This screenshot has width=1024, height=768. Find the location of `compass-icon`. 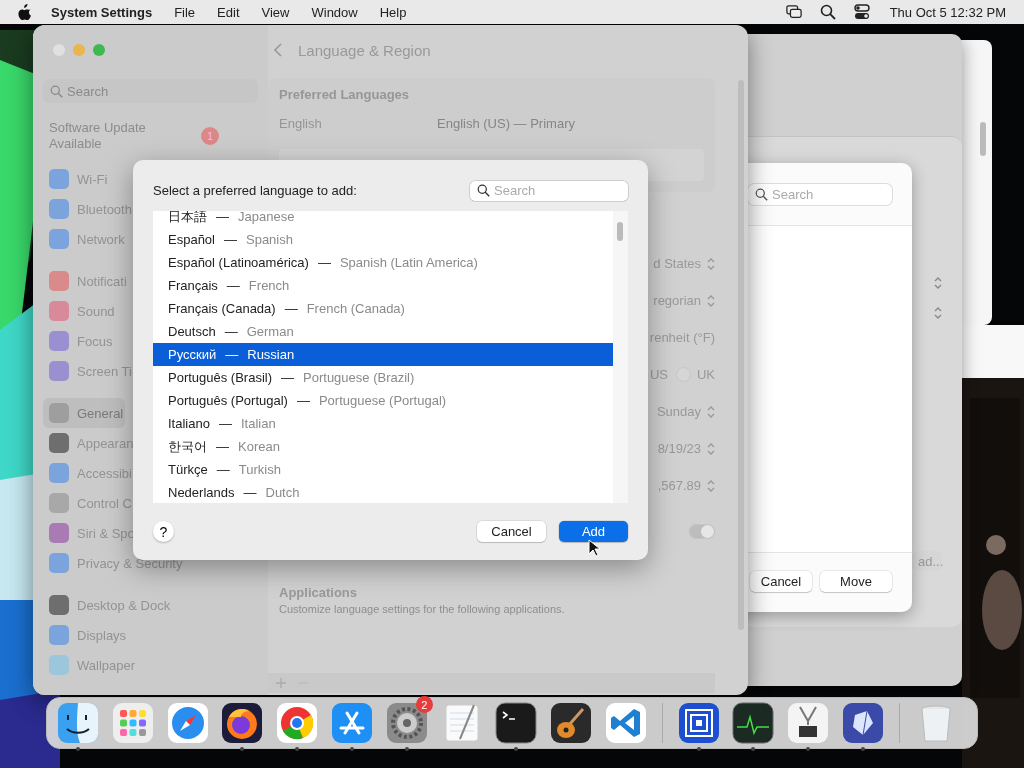

compass-icon is located at coordinates (187, 723).